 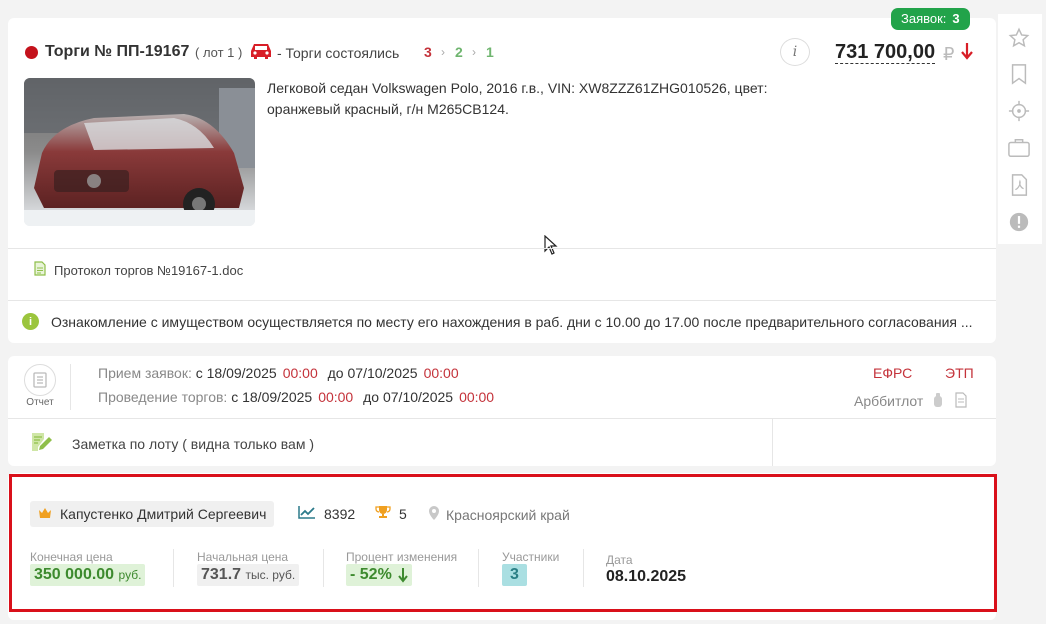 I want to click on lot-title: Торги № ПП-19167, so click(x=117, y=52).